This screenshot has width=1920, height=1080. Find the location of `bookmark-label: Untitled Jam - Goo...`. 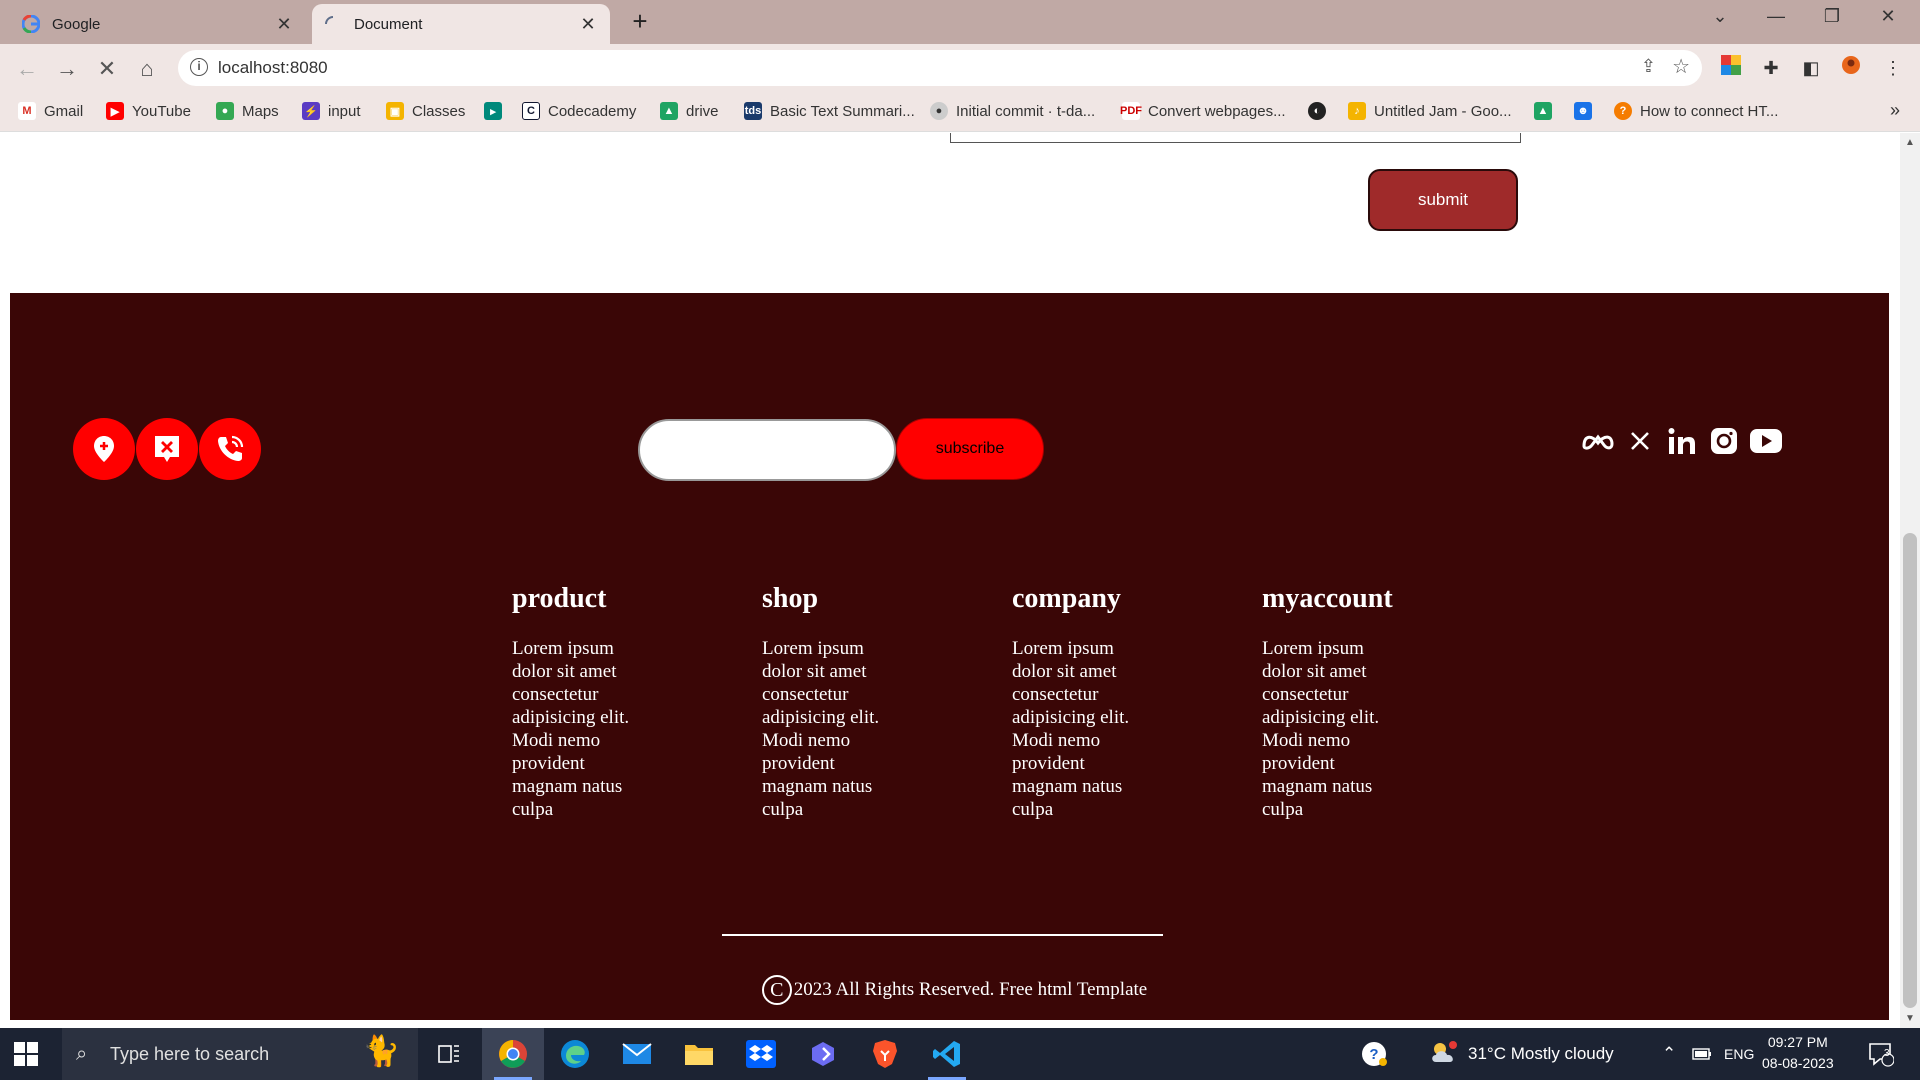

bookmark-label: Untitled Jam - Goo... is located at coordinates (1443, 111).